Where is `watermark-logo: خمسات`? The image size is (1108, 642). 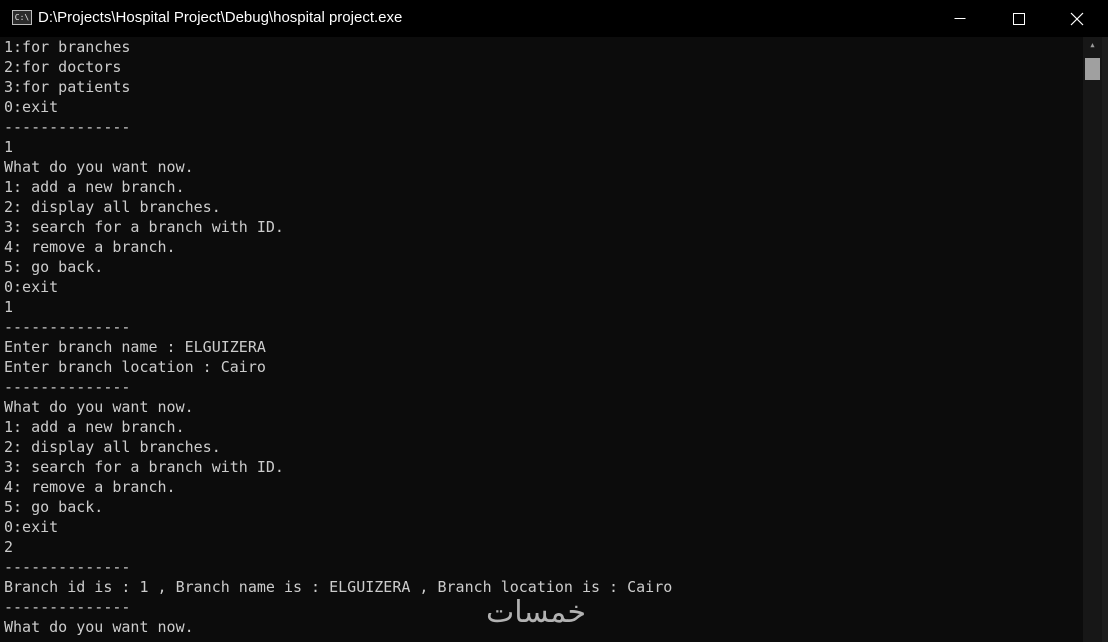
watermark-logo: خمسات is located at coordinates (536, 612).